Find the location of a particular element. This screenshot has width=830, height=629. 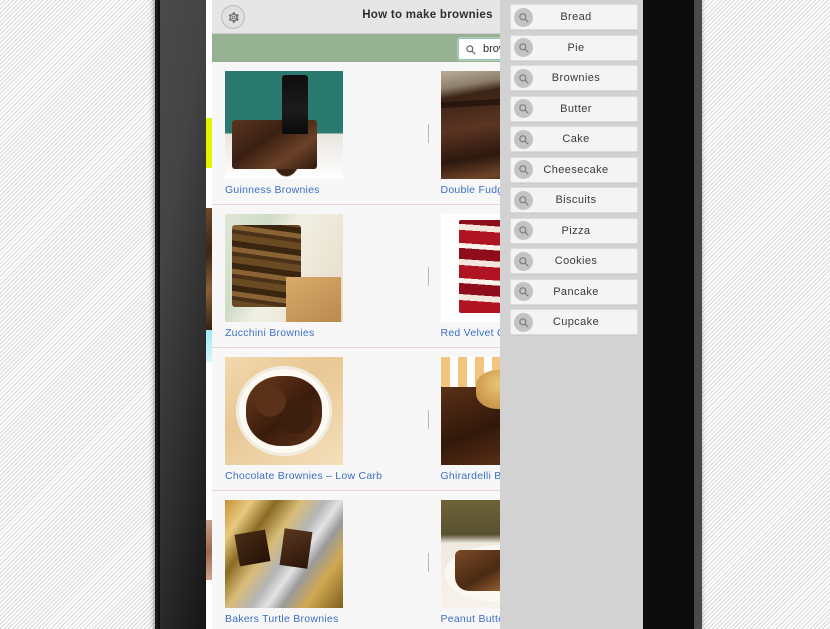

recipe-title-link: Chocolate Brownies – Low Carb is located at coordinates (326, 476).